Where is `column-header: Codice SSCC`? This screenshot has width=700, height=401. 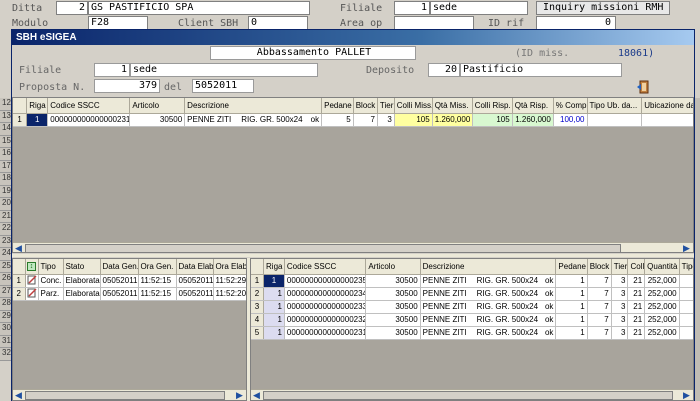
column-header: Codice SSCC is located at coordinates (325, 267).